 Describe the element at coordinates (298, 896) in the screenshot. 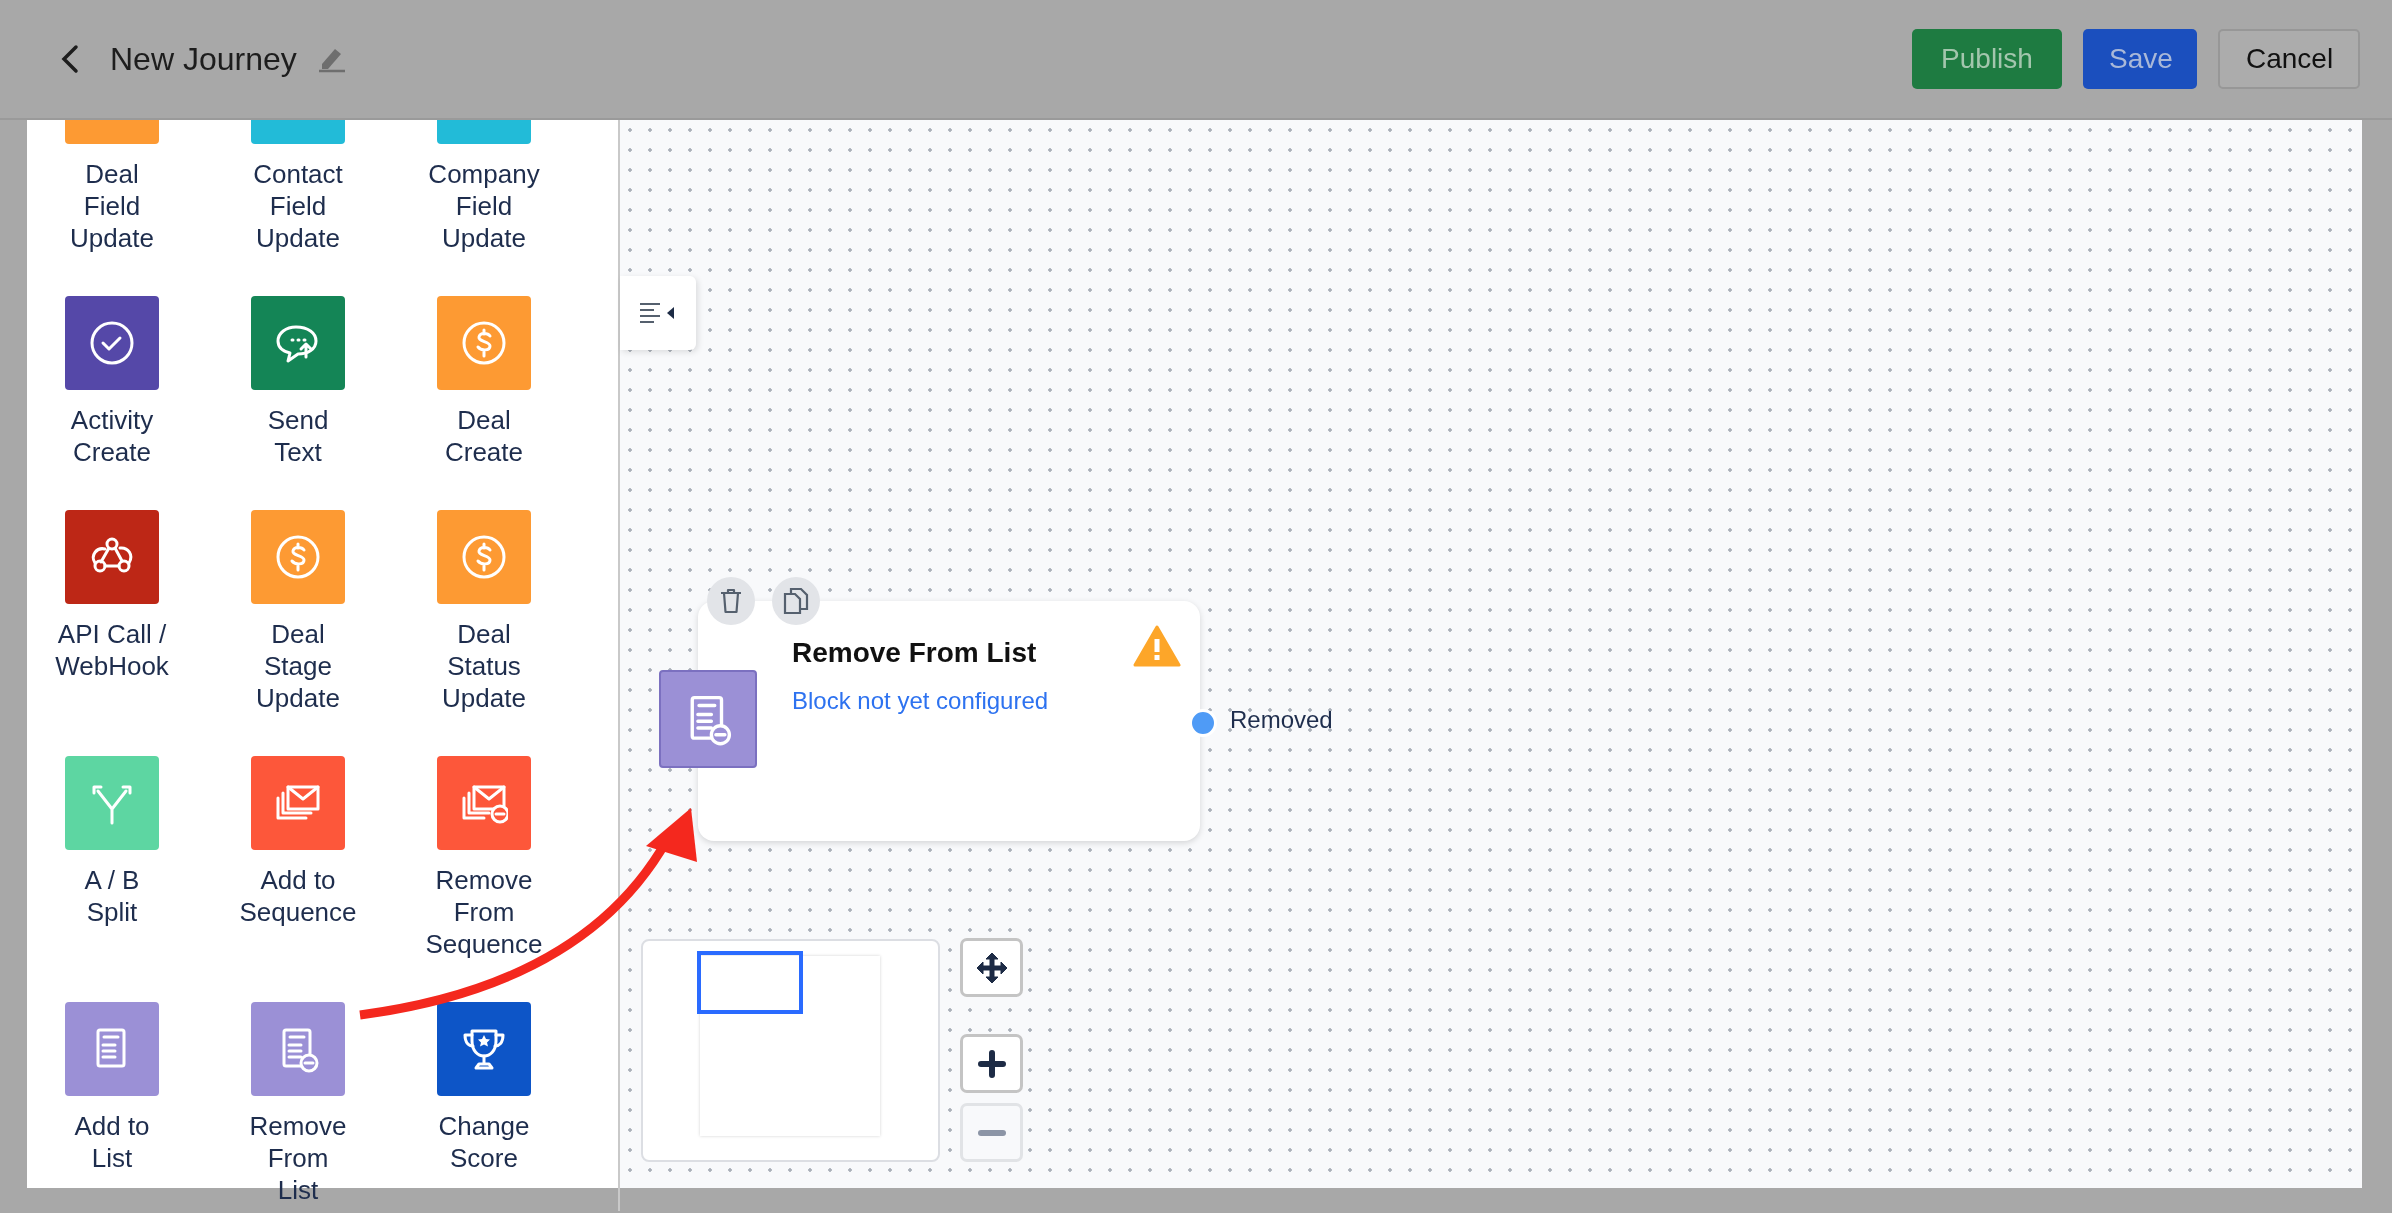

I see `block-label: Add to Sequence` at that location.